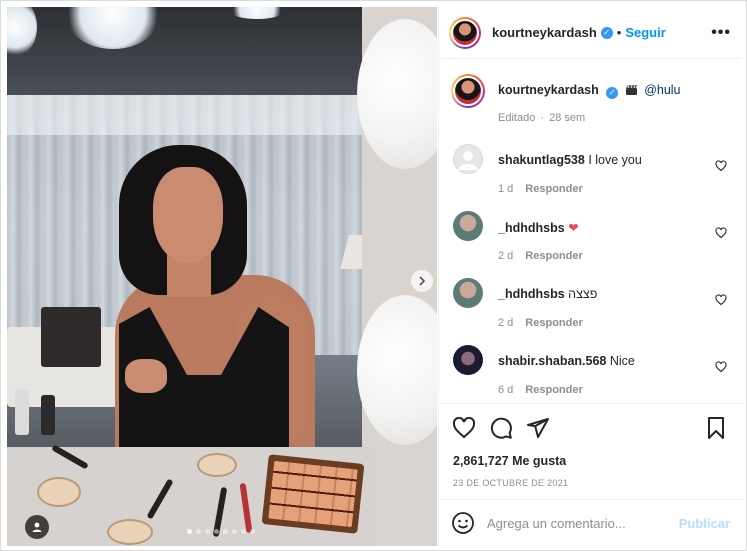 The width and height of the screenshot is (747, 551). I want to click on clapperboard-icon, so click(631, 90).